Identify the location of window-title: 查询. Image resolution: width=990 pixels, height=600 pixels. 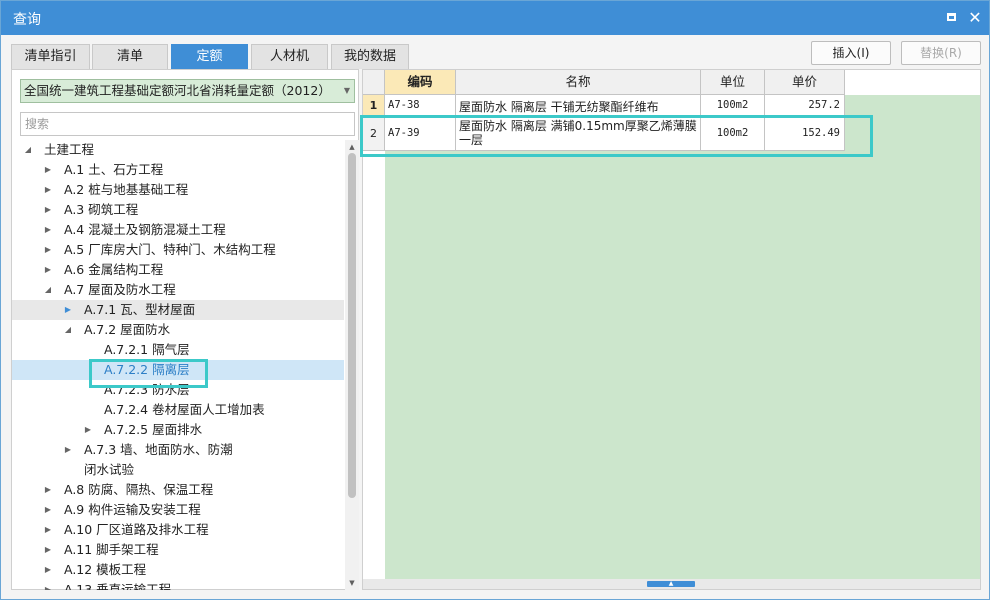
(27, 20).